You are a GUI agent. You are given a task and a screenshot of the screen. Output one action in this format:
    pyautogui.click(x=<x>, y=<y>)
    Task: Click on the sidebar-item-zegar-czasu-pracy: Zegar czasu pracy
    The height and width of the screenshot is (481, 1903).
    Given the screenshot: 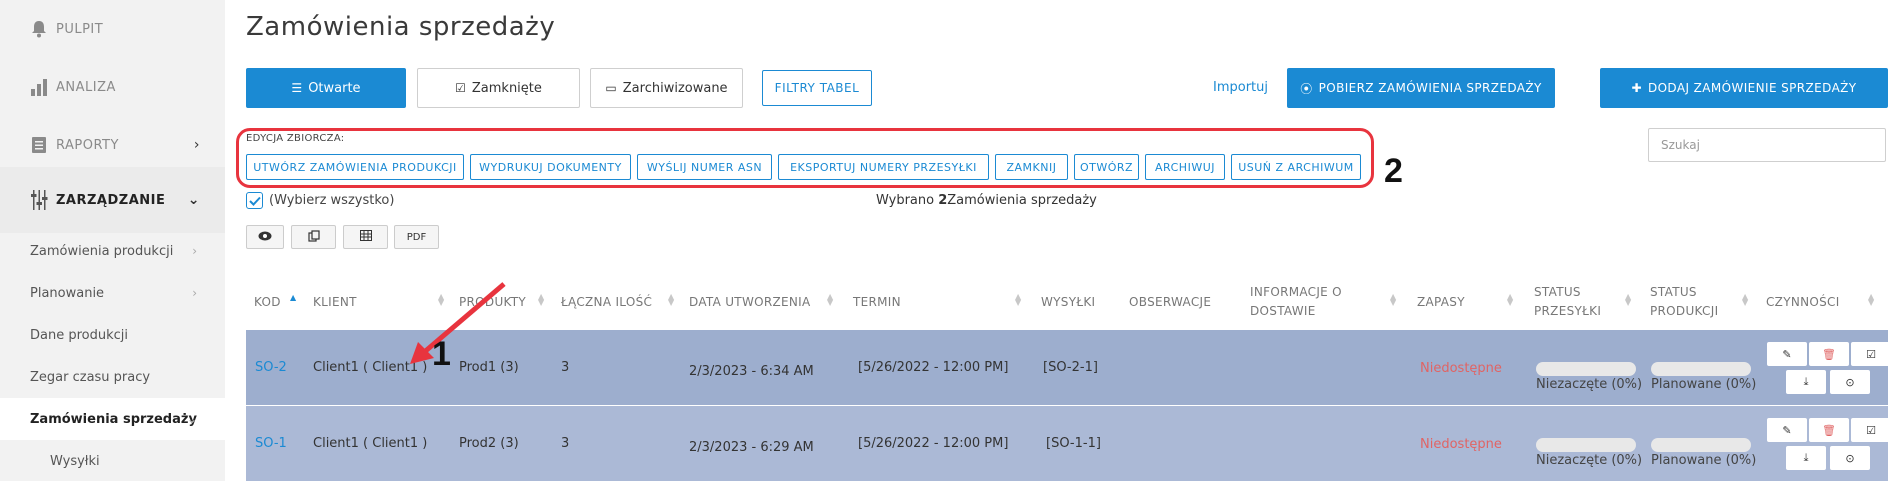 What is the action you would take?
    pyautogui.click(x=112, y=377)
    